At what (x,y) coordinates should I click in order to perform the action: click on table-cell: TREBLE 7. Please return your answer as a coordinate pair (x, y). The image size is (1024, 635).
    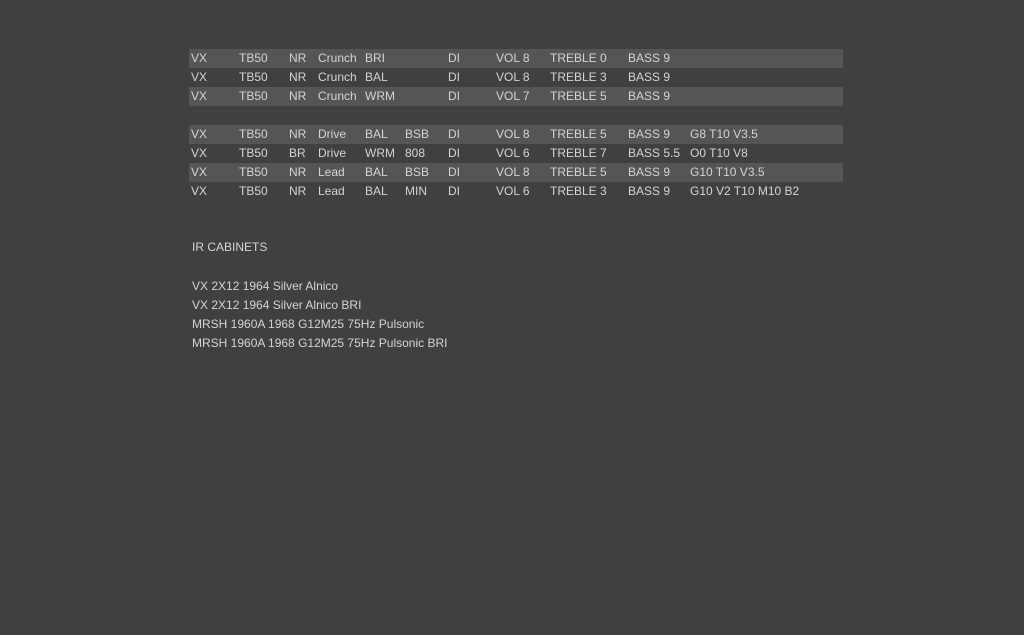
    Looking at the image, I should click on (578, 153).